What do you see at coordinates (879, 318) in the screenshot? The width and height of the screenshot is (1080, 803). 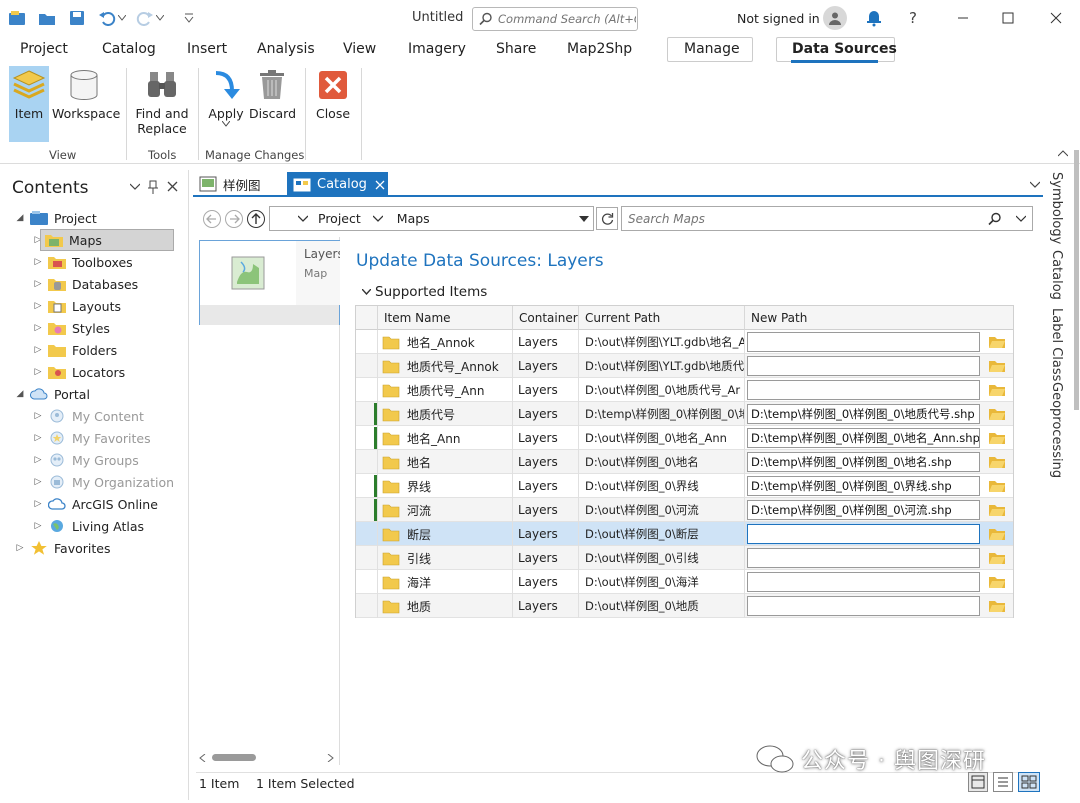 I see `column-header-new-path: New Path` at bounding box center [879, 318].